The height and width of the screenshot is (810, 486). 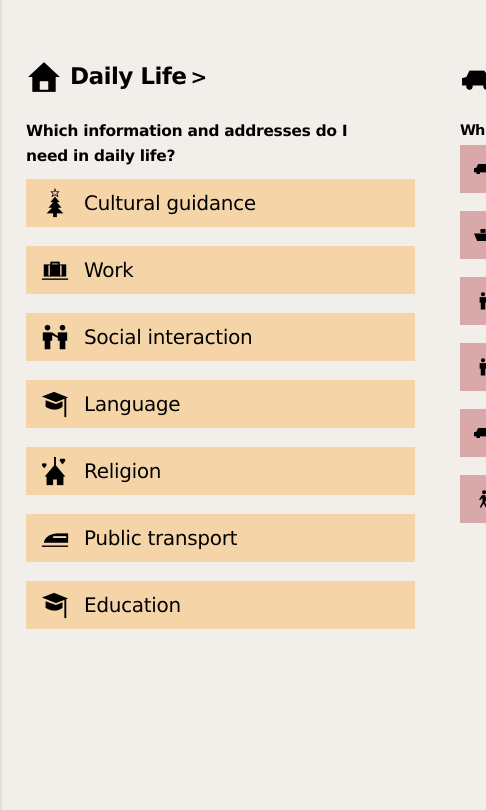 I want to click on category-tile: Religion, so click(x=220, y=471).